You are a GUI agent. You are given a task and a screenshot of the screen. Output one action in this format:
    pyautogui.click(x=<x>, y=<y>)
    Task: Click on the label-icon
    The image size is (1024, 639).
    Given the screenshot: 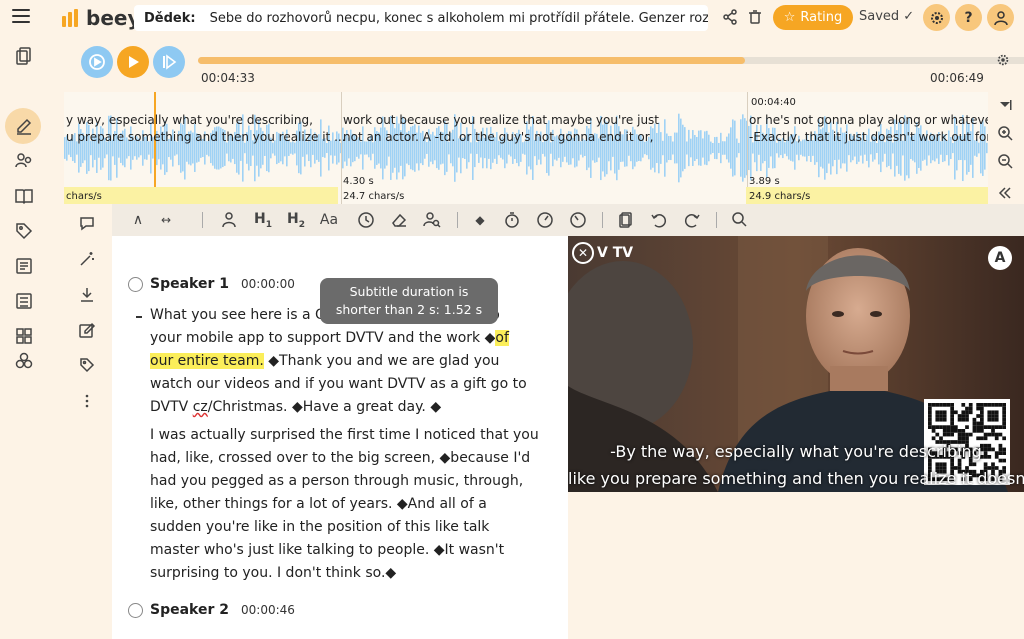 What is the action you would take?
    pyautogui.click(x=87, y=365)
    